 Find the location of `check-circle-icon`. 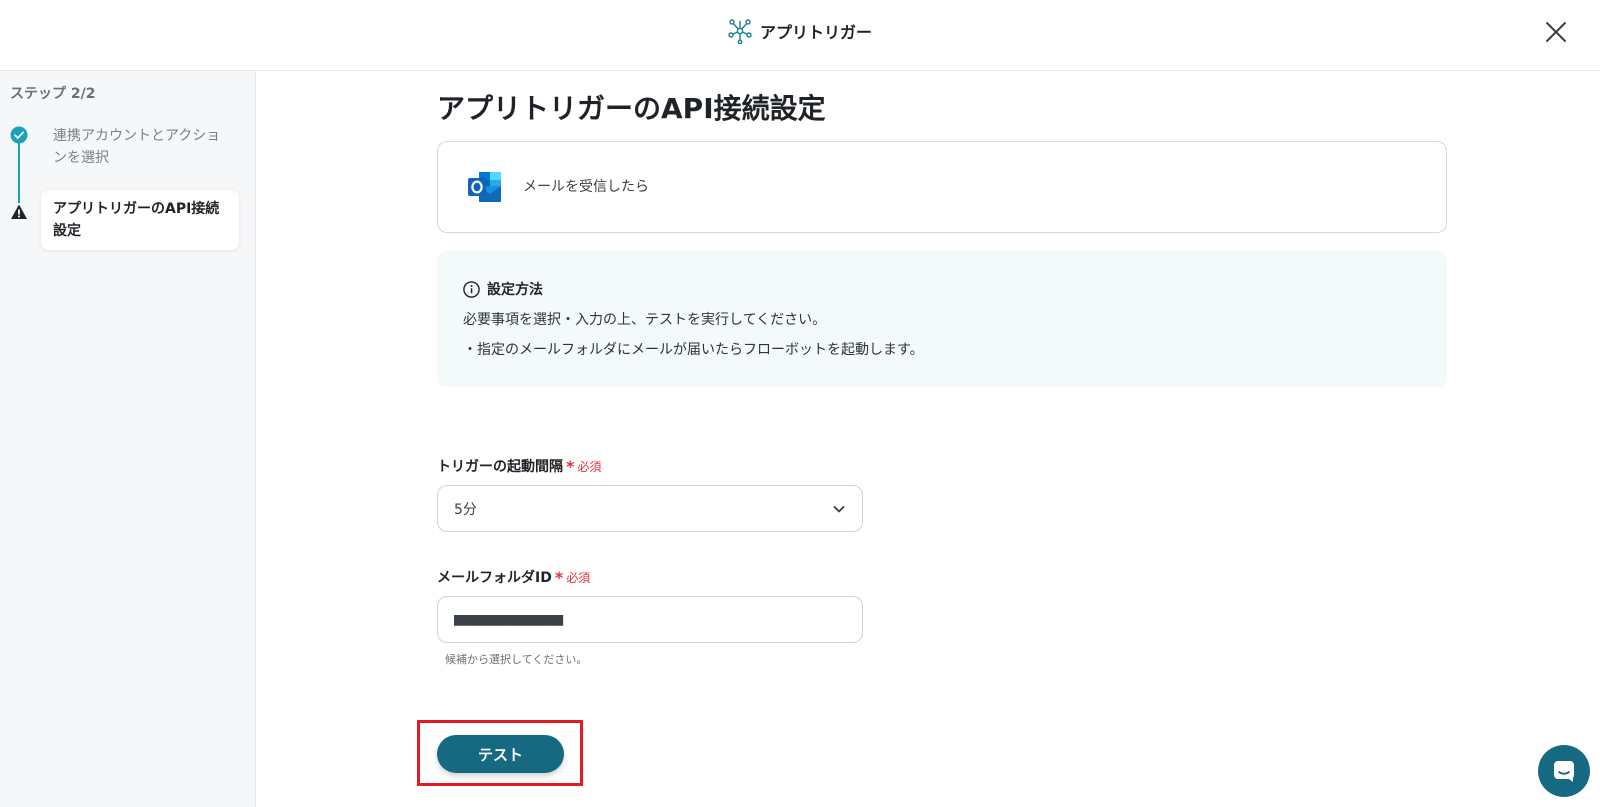

check-circle-icon is located at coordinates (19, 135).